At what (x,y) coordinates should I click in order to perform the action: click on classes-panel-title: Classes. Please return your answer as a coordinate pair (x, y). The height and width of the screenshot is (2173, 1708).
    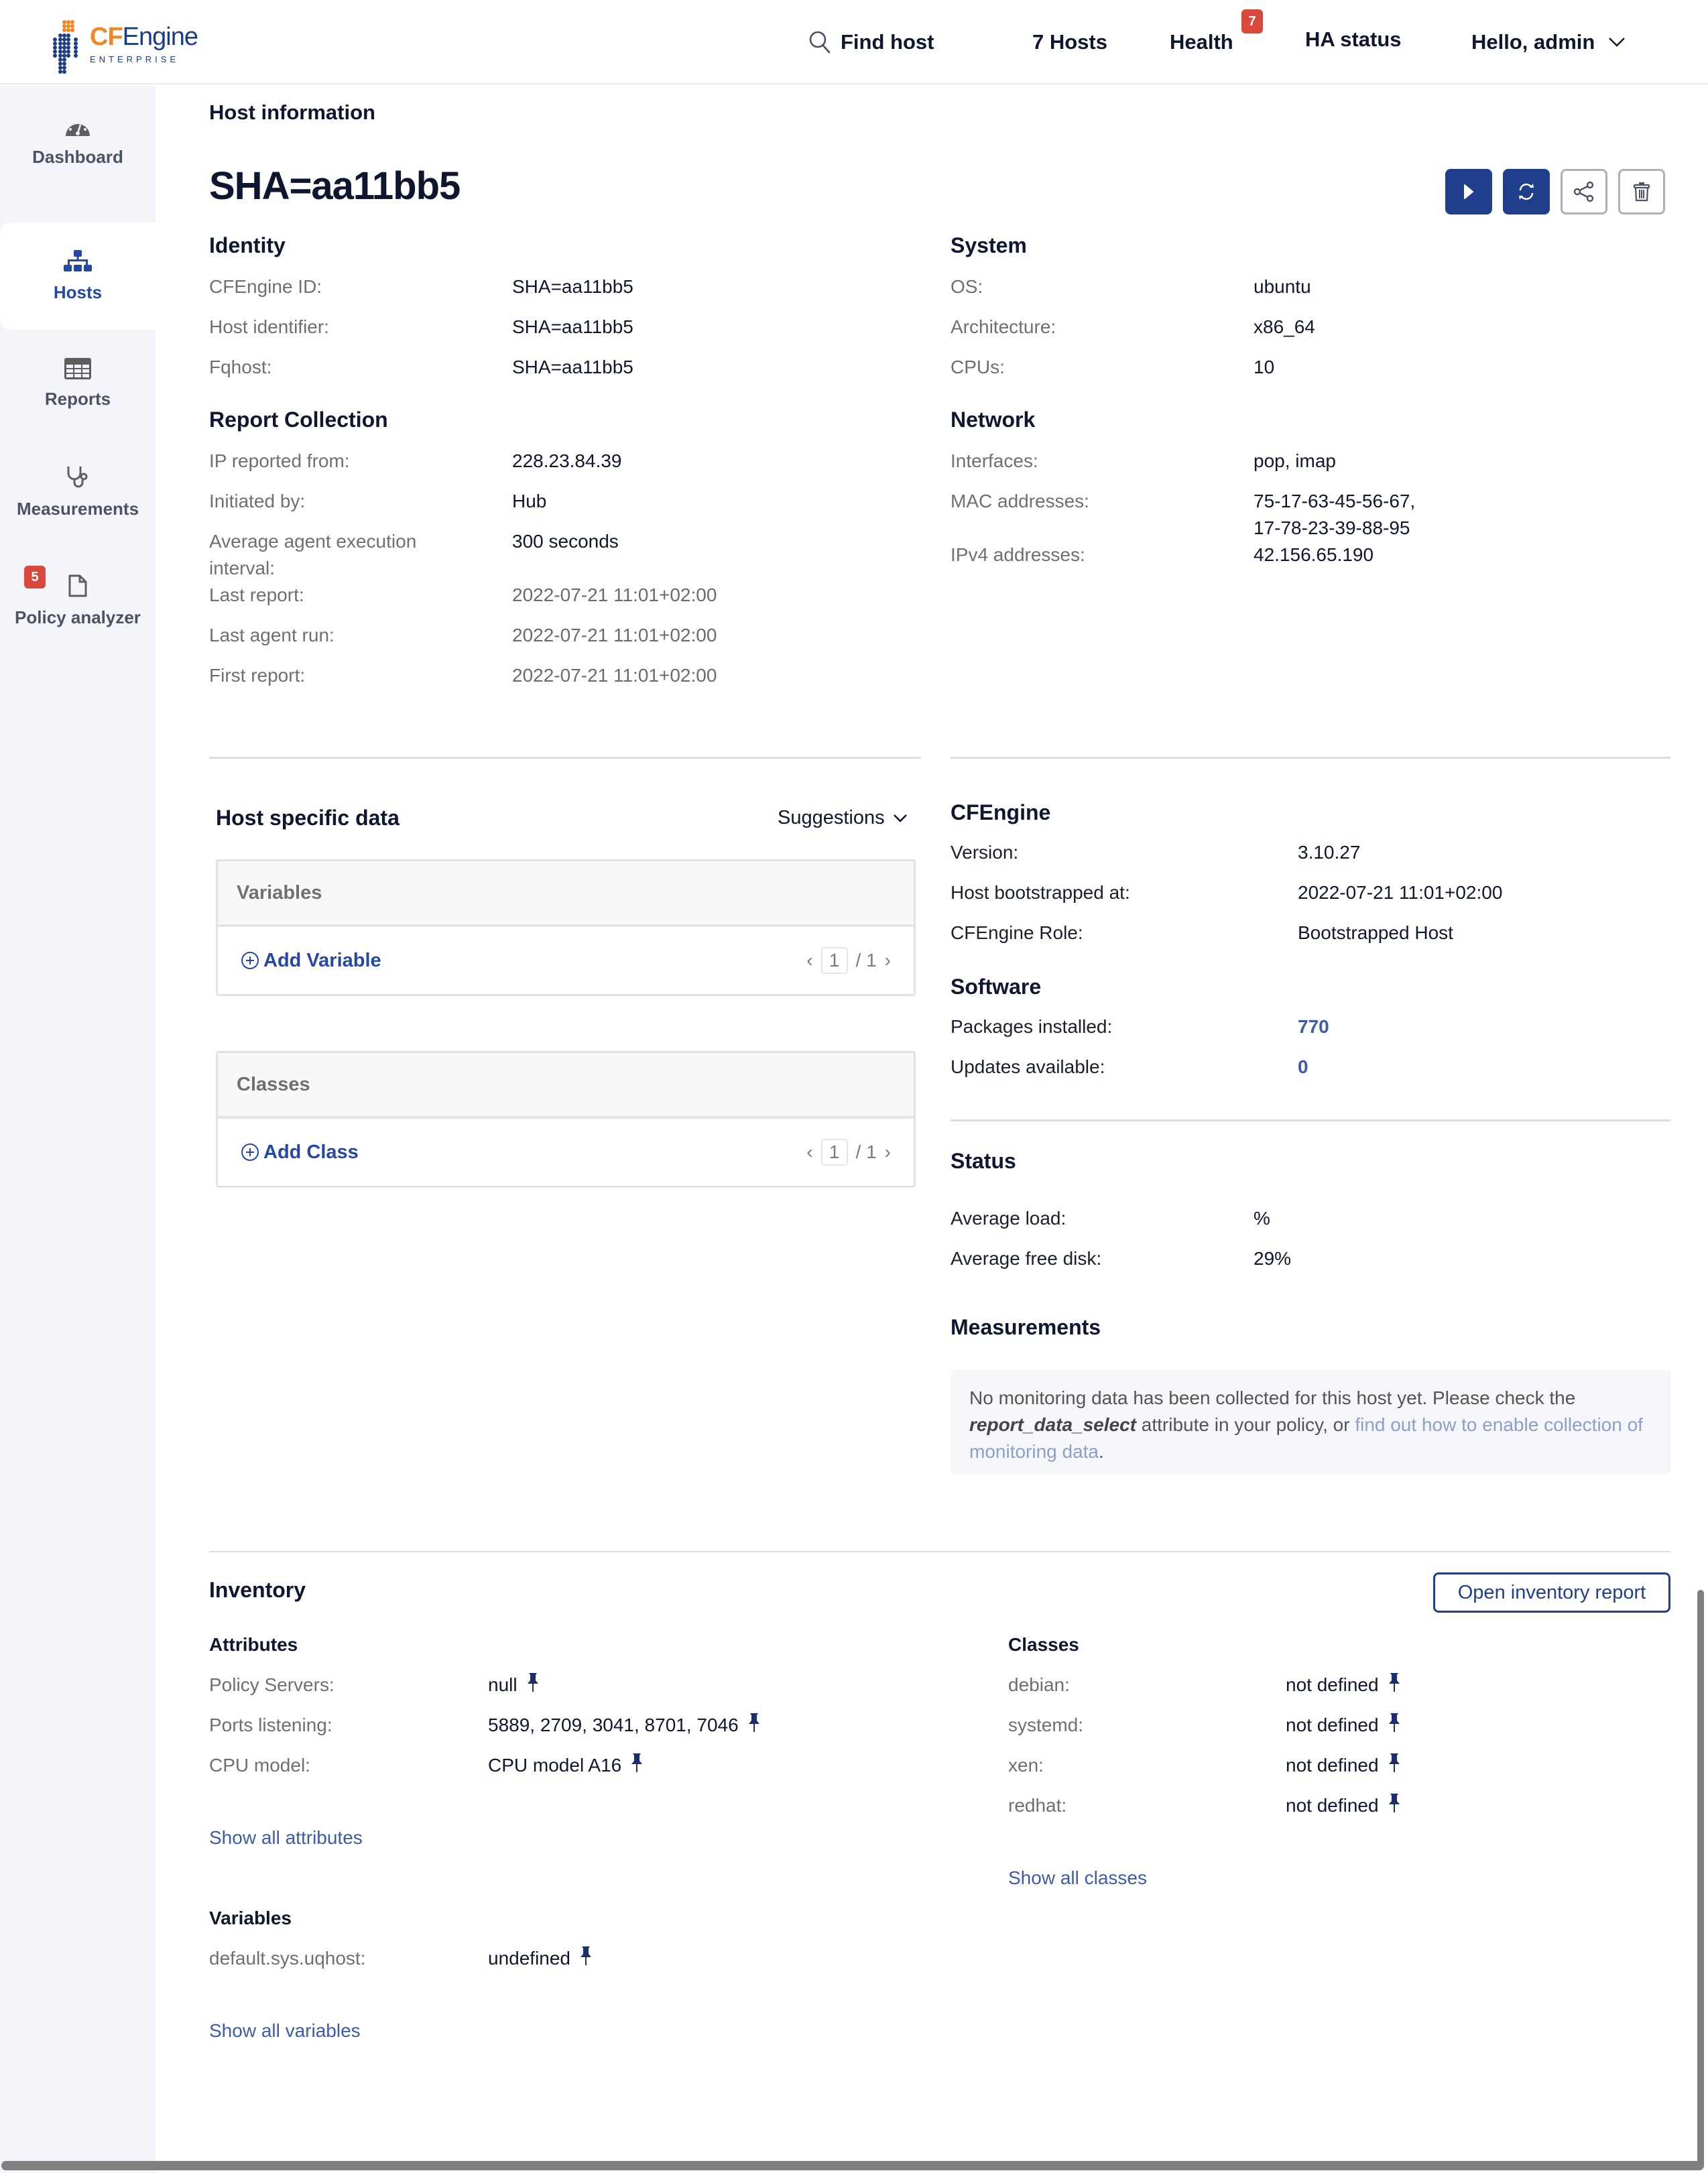
    Looking at the image, I should click on (566, 1086).